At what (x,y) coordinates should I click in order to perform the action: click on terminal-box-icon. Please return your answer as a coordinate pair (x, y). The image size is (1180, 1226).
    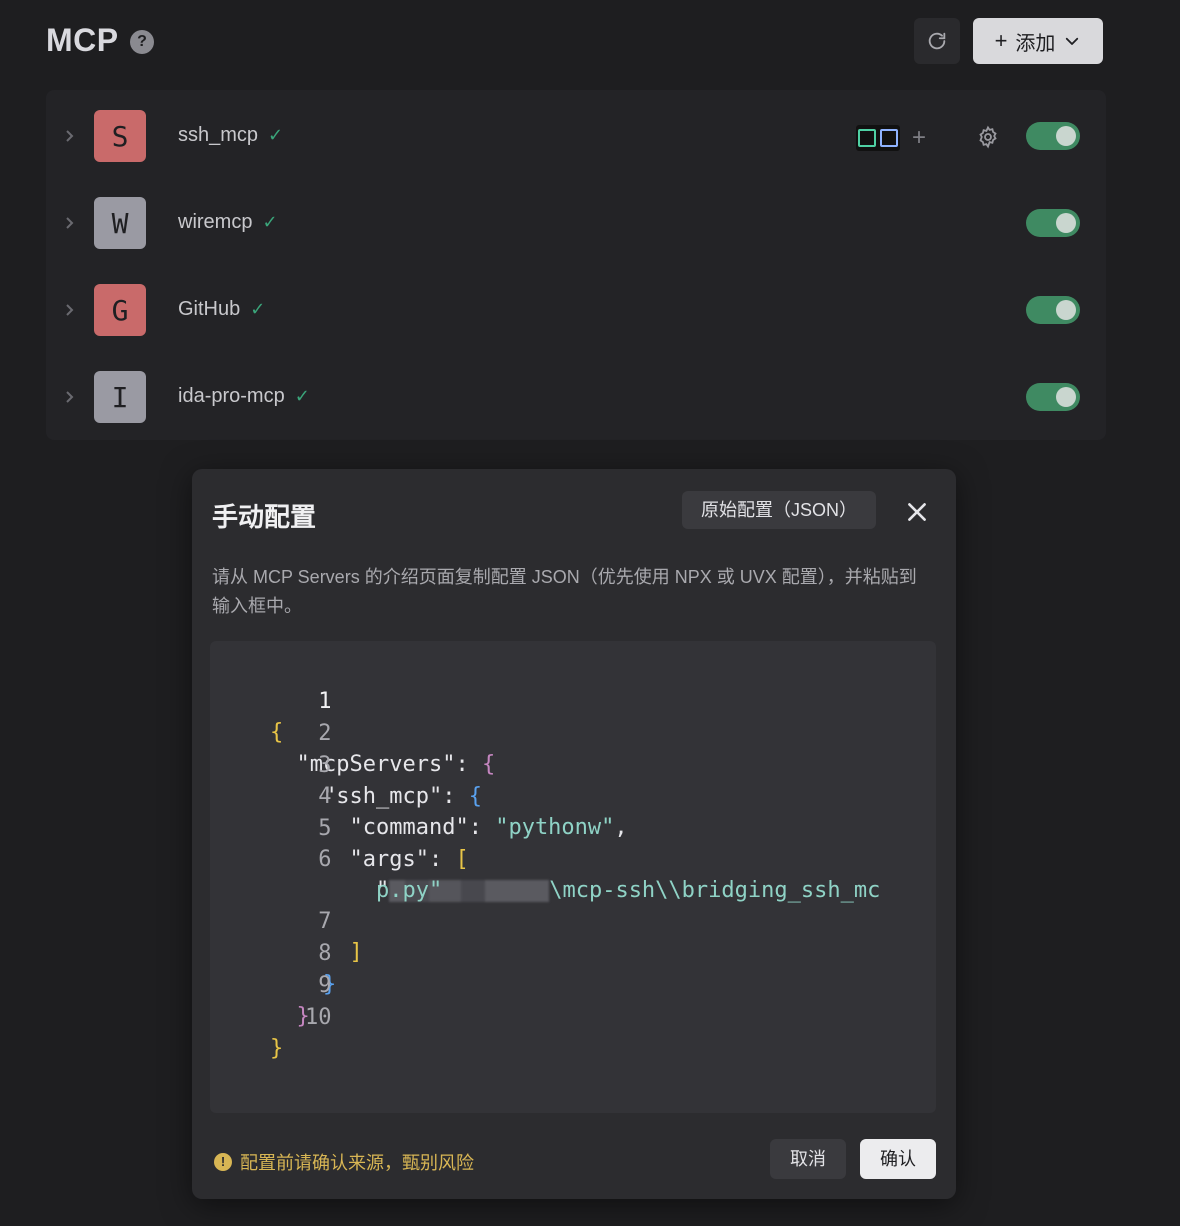
    Looking at the image, I should click on (867, 138).